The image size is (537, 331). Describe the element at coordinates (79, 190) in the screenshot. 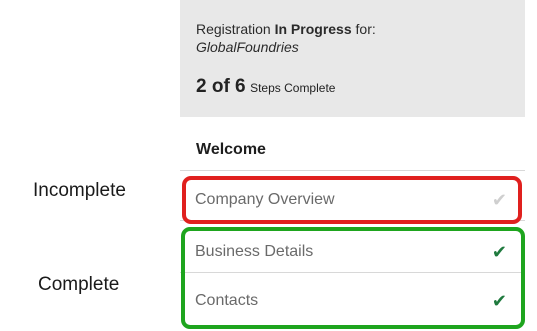

I see `incomplete-annotation: Incomplete` at that location.